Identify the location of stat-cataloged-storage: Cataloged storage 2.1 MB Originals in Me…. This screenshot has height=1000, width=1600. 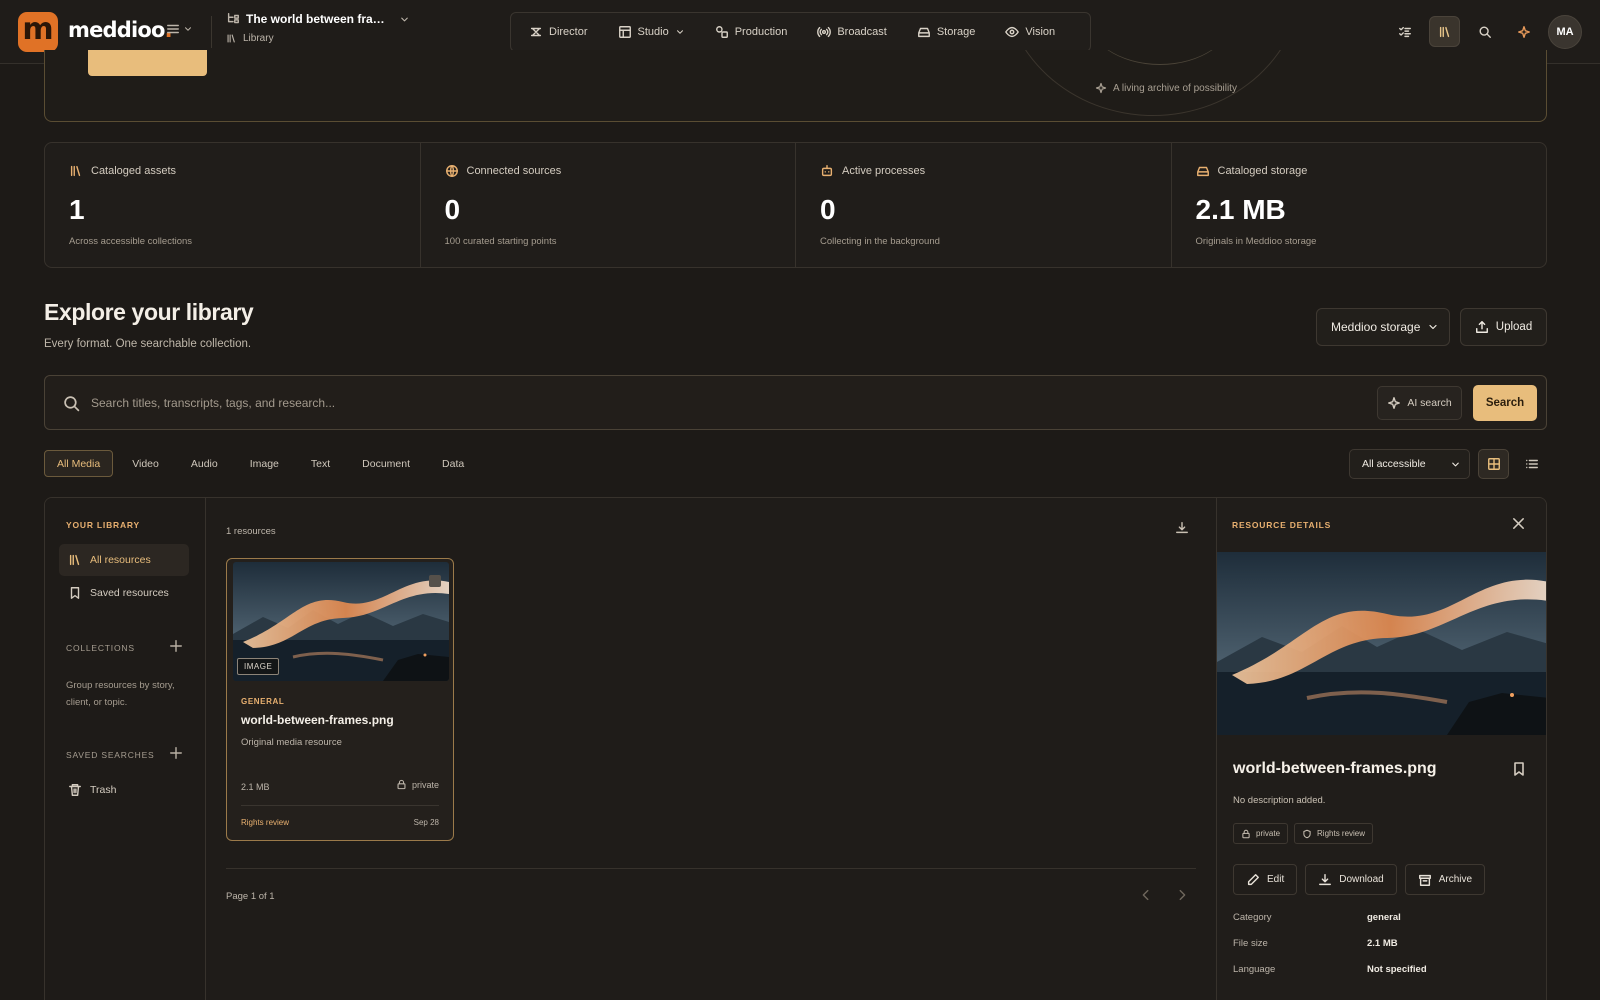
(1359, 205).